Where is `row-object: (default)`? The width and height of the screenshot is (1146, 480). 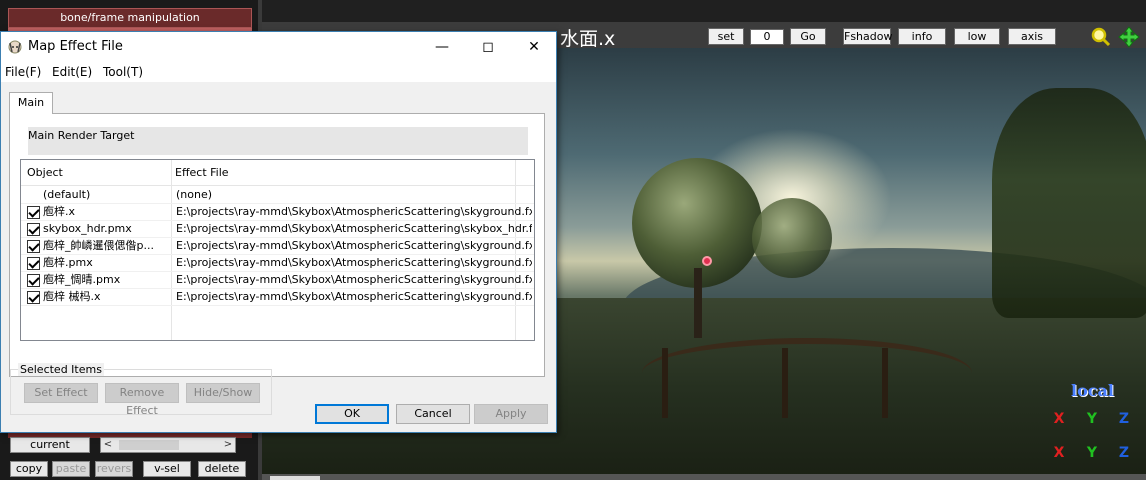
row-object: (default) is located at coordinates (67, 194).